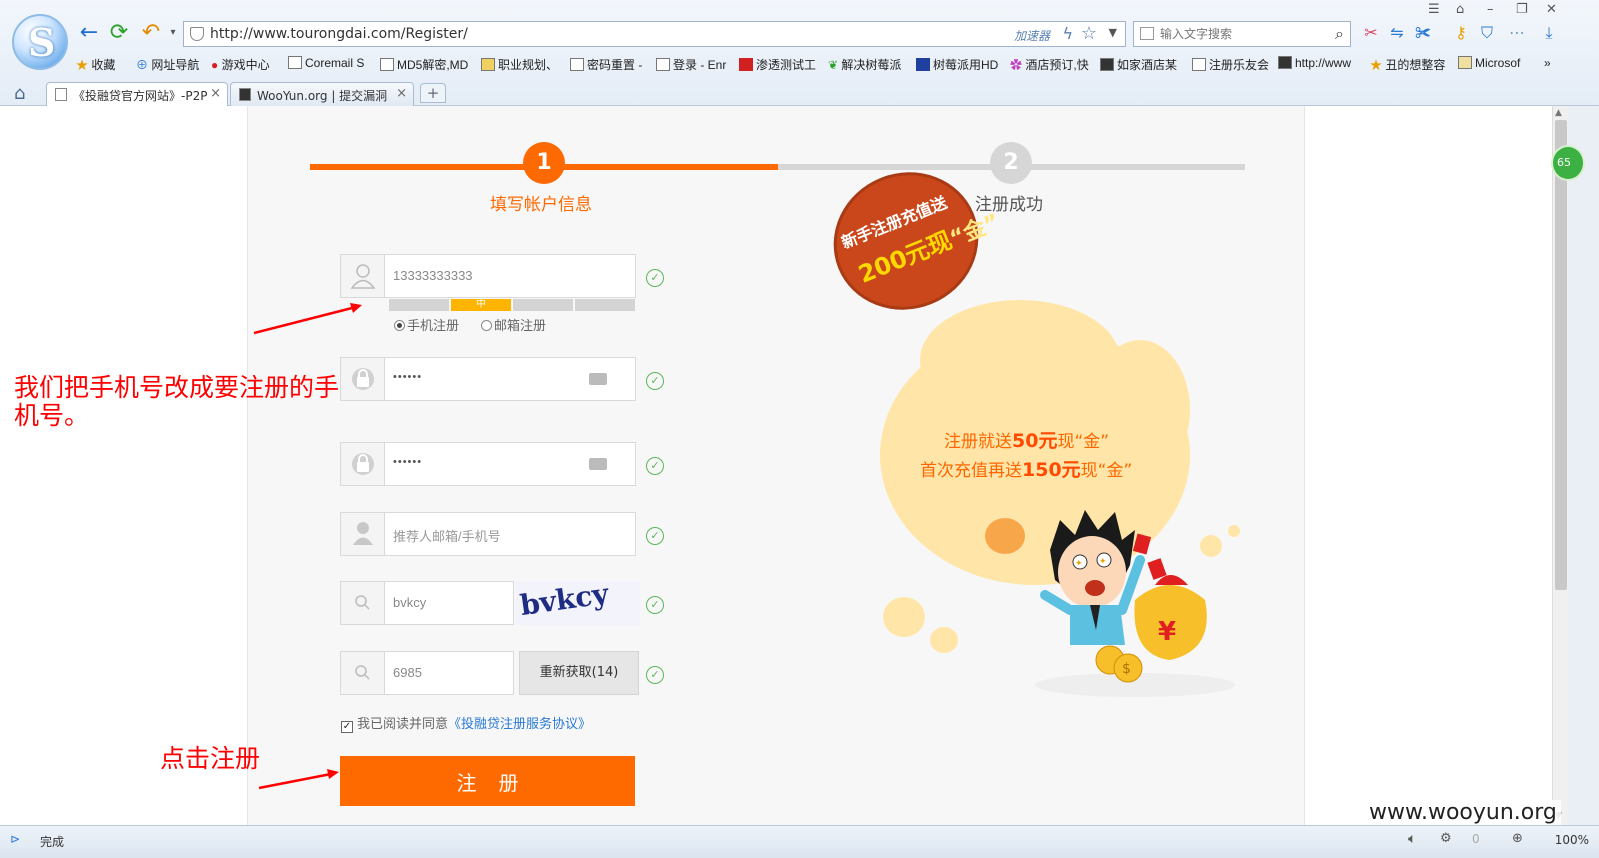 This screenshot has height=858, width=1599. What do you see at coordinates (407, 377) in the screenshot?
I see `password-input: ••••••` at bounding box center [407, 377].